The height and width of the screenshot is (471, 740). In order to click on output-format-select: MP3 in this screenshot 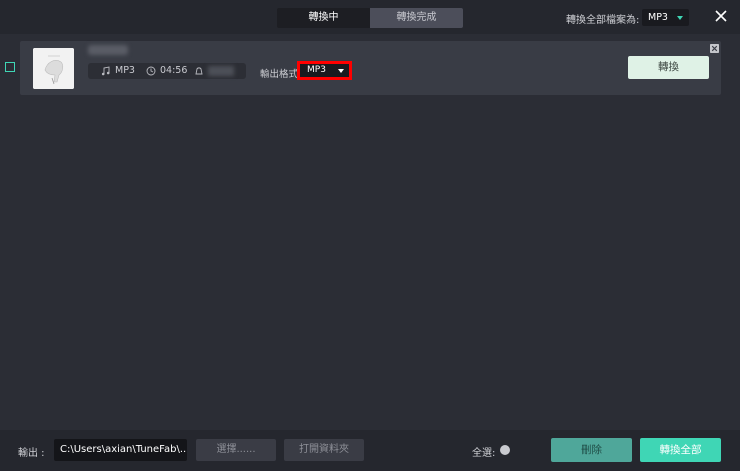, I will do `click(324, 70)`.